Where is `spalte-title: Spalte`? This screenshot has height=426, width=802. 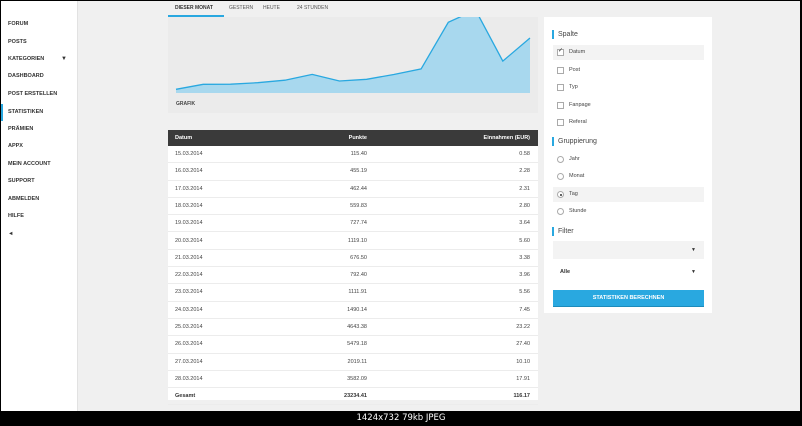
spalte-title: Spalte is located at coordinates (565, 34).